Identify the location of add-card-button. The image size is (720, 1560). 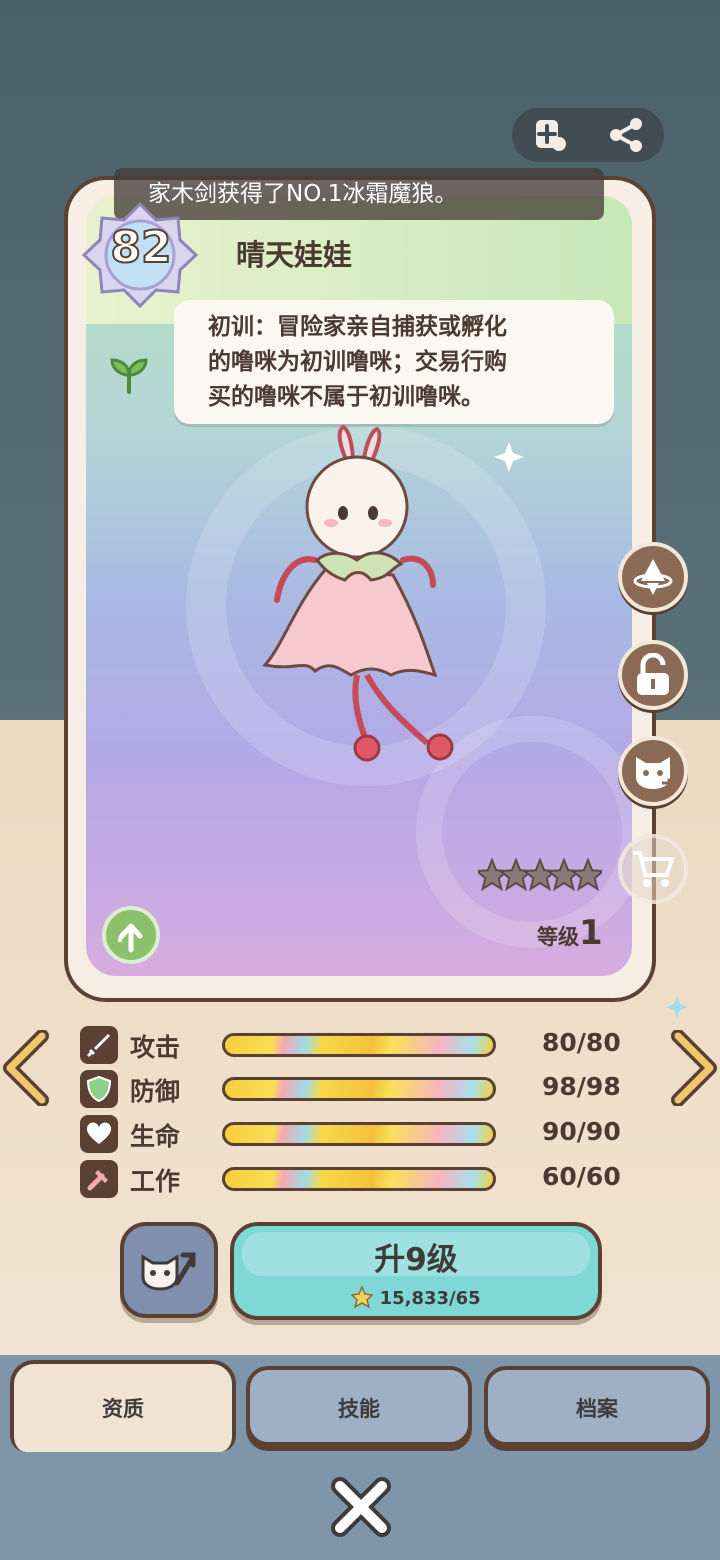
(550, 135).